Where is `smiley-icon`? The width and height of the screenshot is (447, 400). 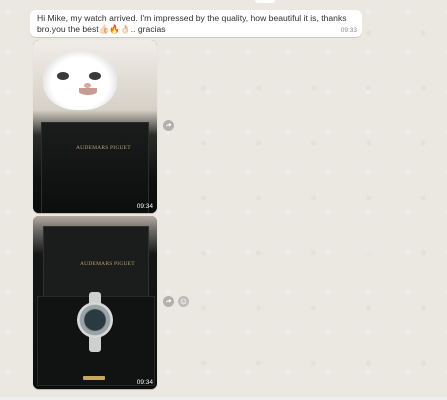
smiley-icon is located at coordinates (183, 301).